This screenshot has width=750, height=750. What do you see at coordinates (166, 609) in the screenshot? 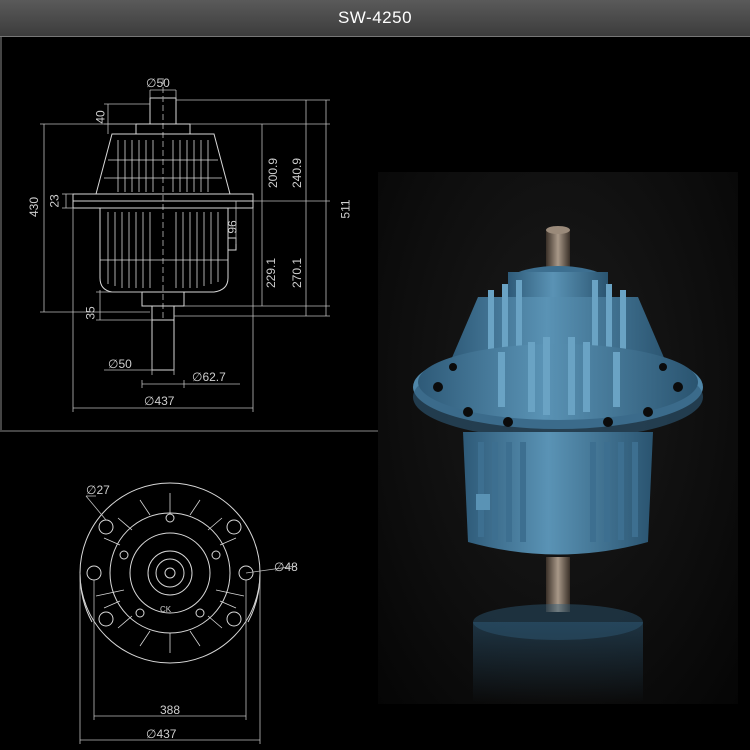
I see `logo-text: CK` at bounding box center [166, 609].